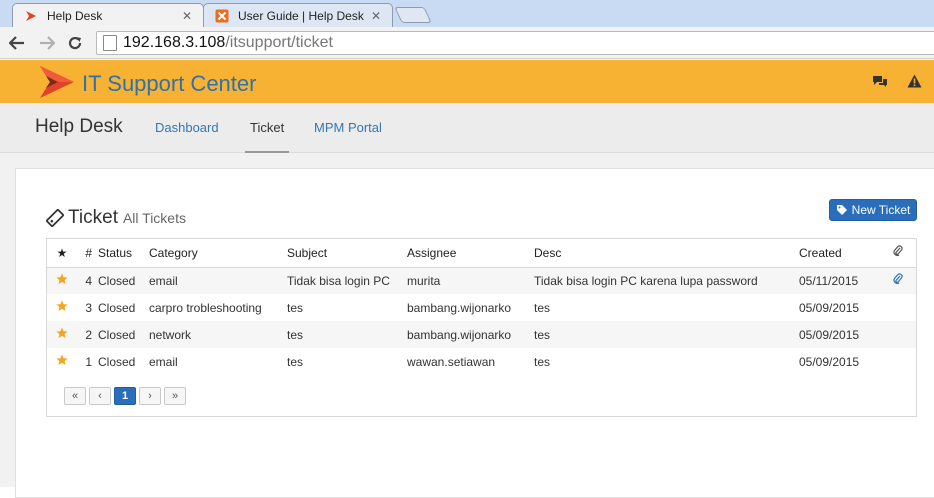  Describe the element at coordinates (169, 84) in the screenshot. I see `app-title: IT Support Center` at that location.